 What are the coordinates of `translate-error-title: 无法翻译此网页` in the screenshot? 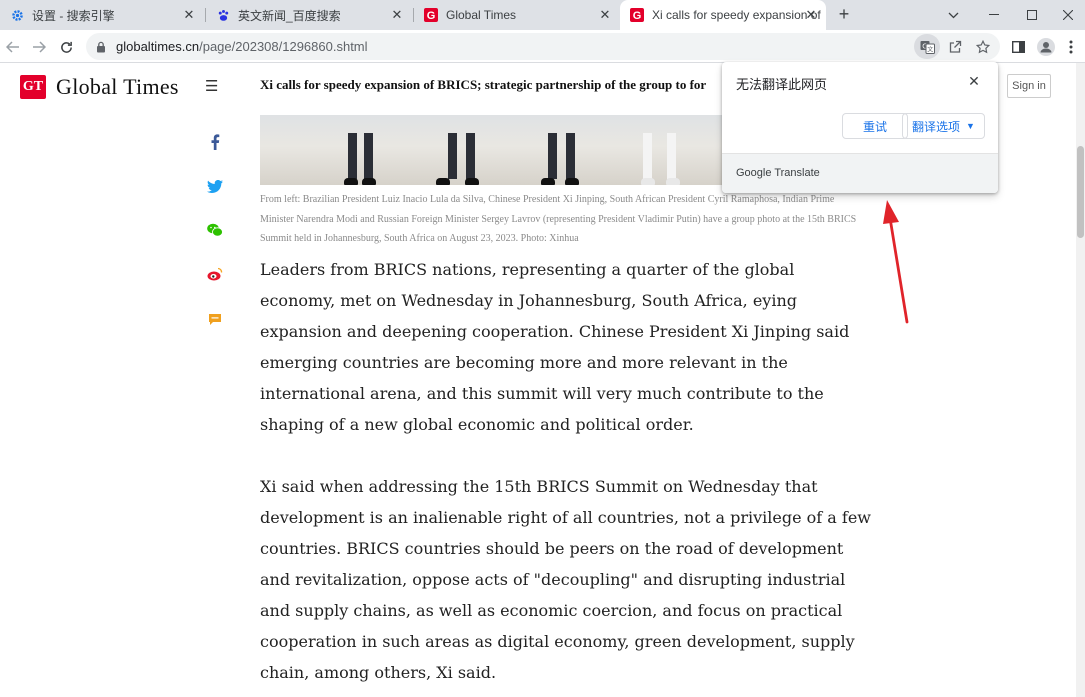 It's located at (782, 84).